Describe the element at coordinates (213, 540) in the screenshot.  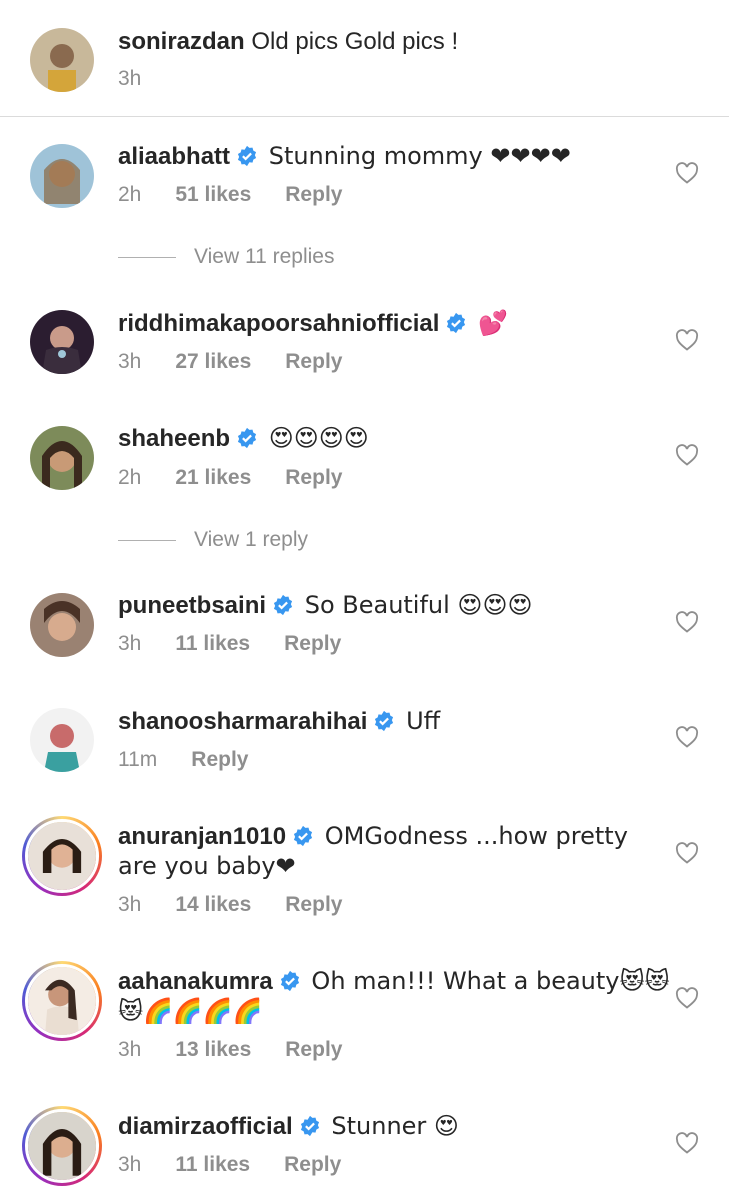
I see `view-replies-button: View 1 reply` at that location.